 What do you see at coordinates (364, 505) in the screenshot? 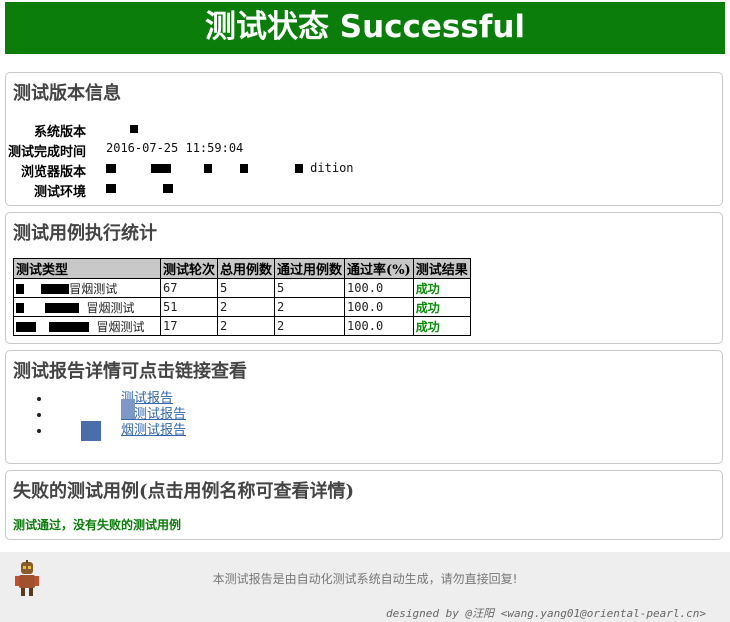
I see `failures-panel: 失败的测试用例(点击用例名称可查看详情) 测试通过，没有失败的测试用例` at bounding box center [364, 505].